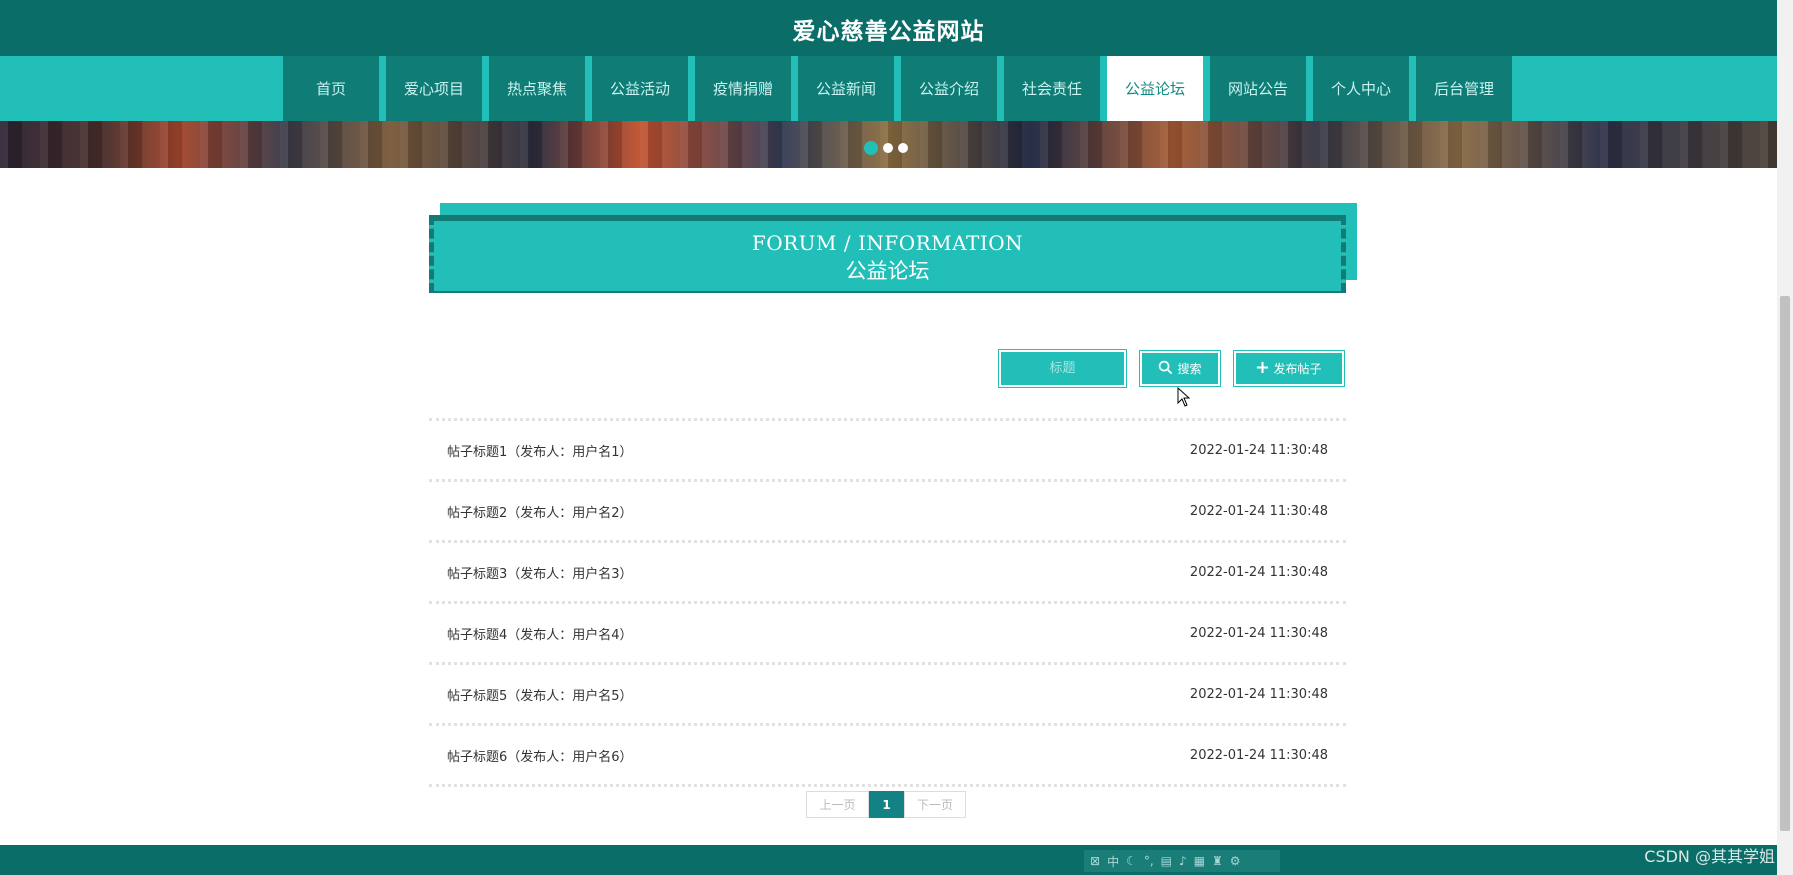  What do you see at coordinates (1166, 861) in the screenshot?
I see `keyboard-icon: ▤` at bounding box center [1166, 861].